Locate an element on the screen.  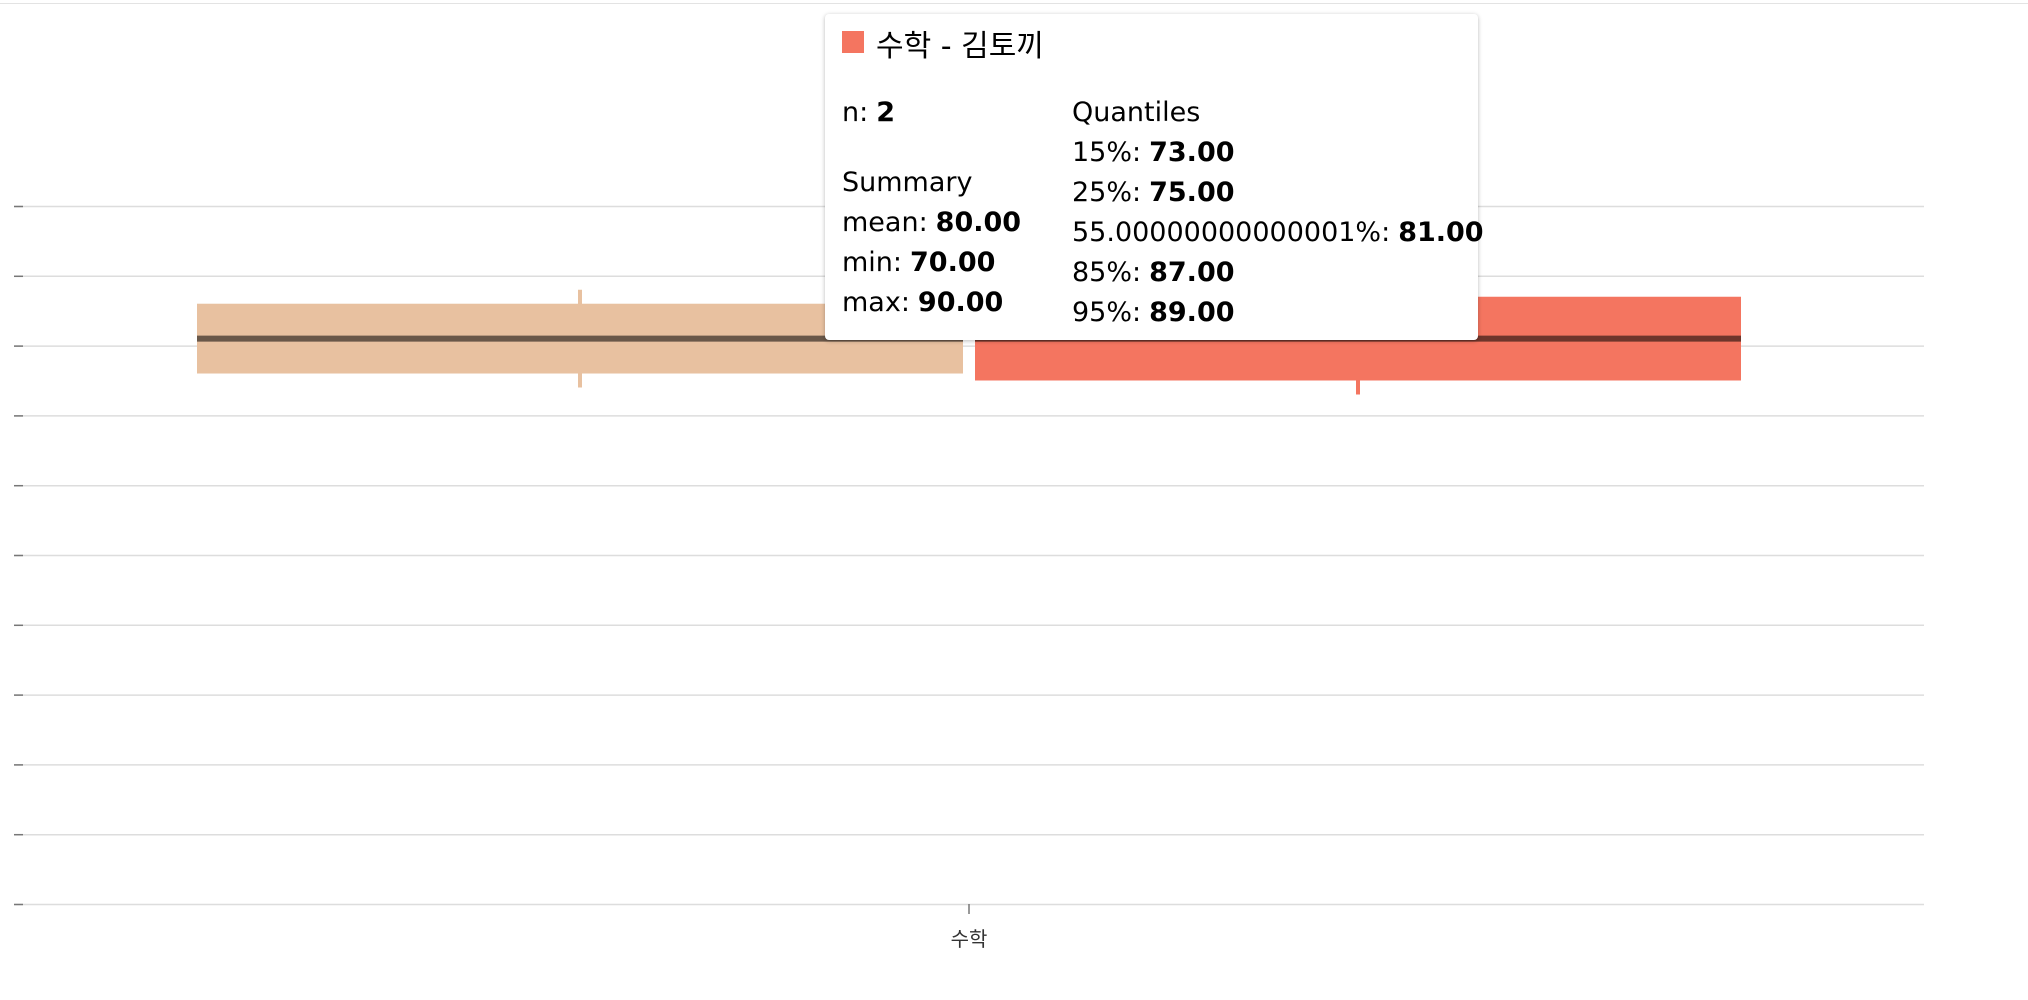
summary-max-value: 90.00 is located at coordinates (960, 302).